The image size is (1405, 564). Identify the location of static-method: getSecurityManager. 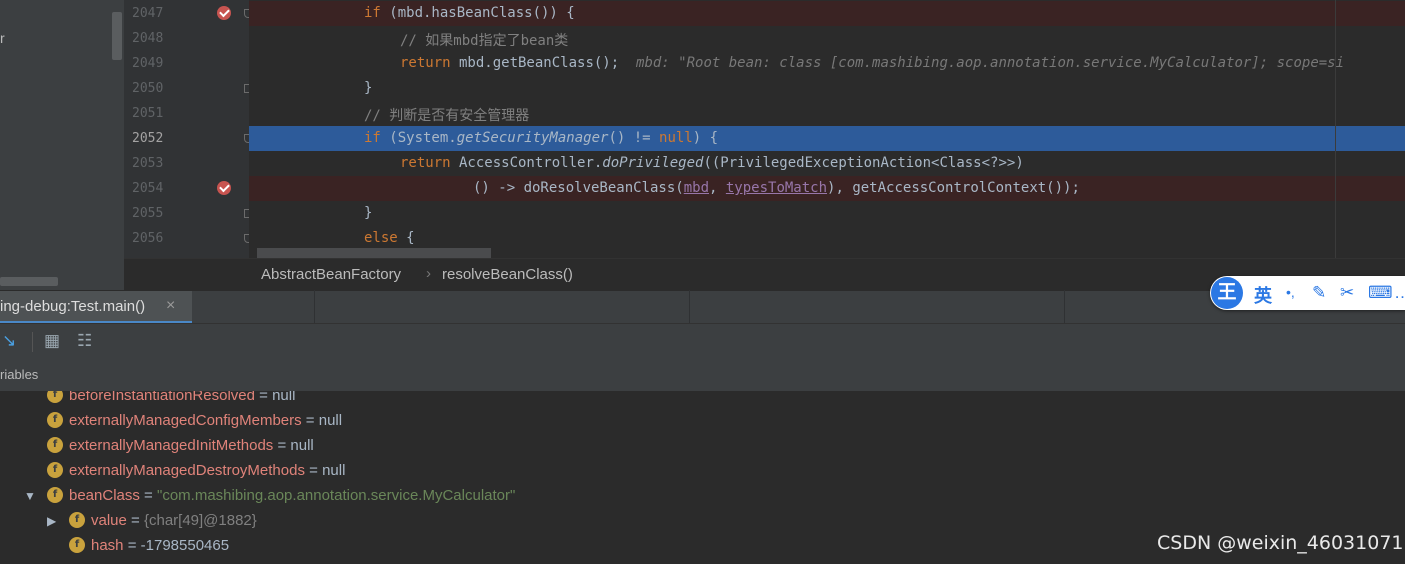
(532, 138).